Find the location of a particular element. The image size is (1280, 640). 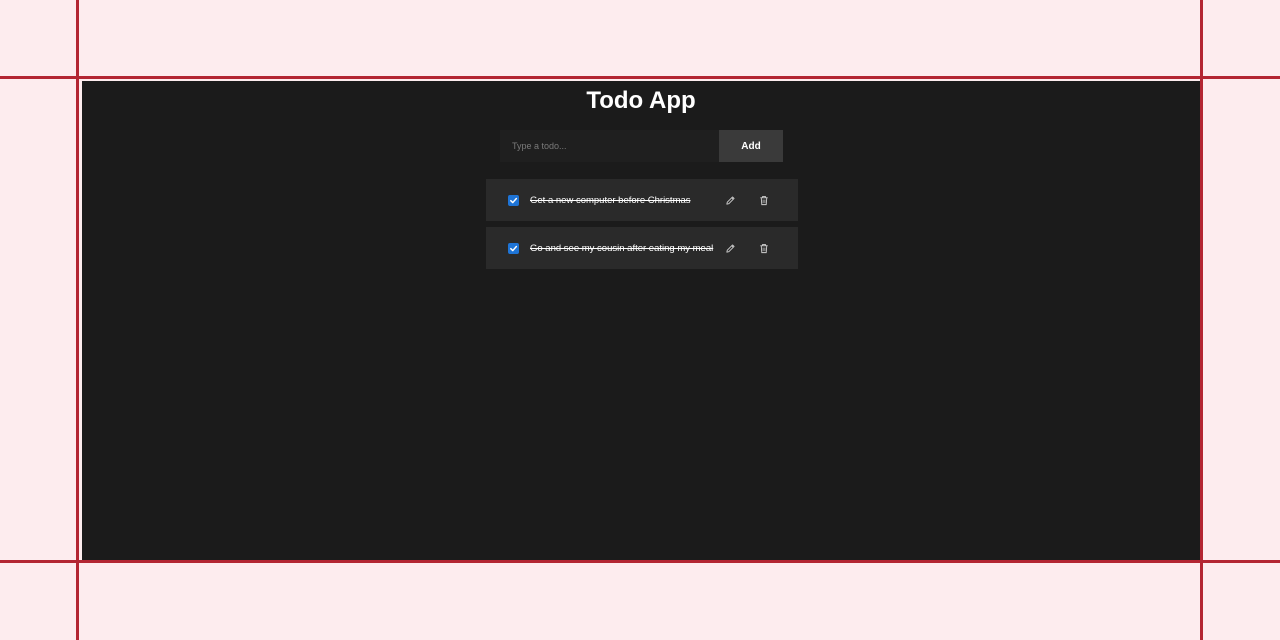

guide-line-bottom is located at coordinates (640, 561).